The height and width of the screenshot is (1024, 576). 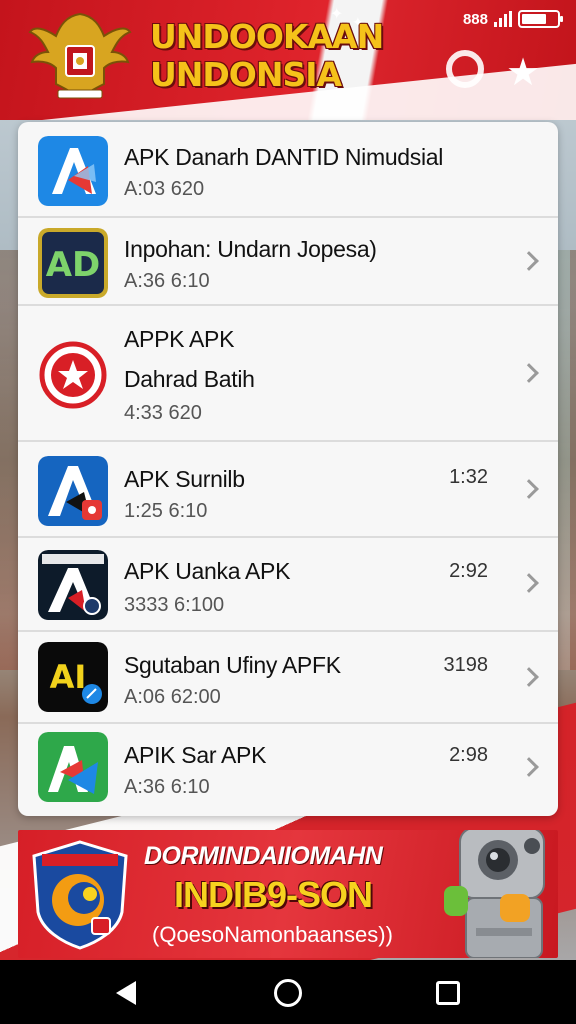 What do you see at coordinates (288, 585) in the screenshot?
I see `list-item: APK Uanka APK 3333 6:100 2:92` at bounding box center [288, 585].